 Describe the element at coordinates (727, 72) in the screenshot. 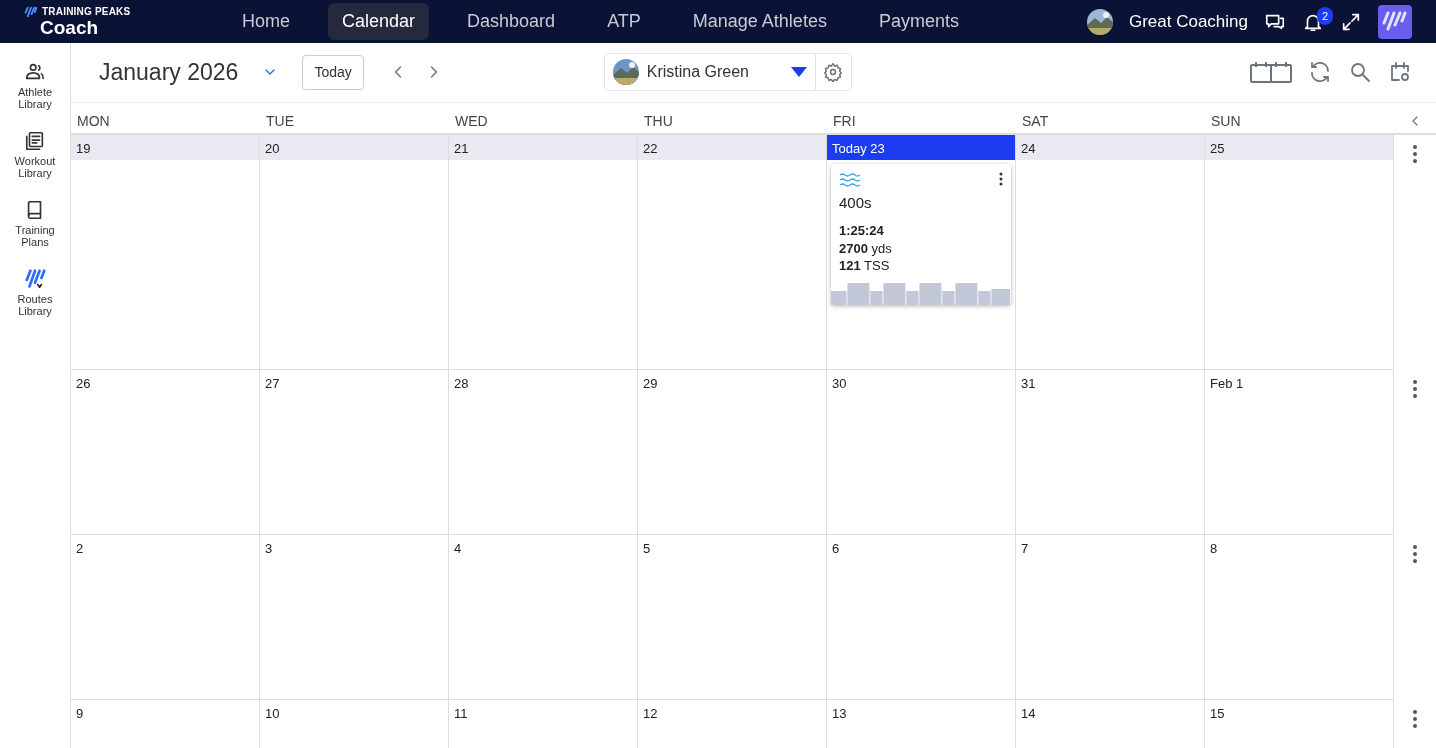

I see `athlete-selector: Kristina Green` at that location.